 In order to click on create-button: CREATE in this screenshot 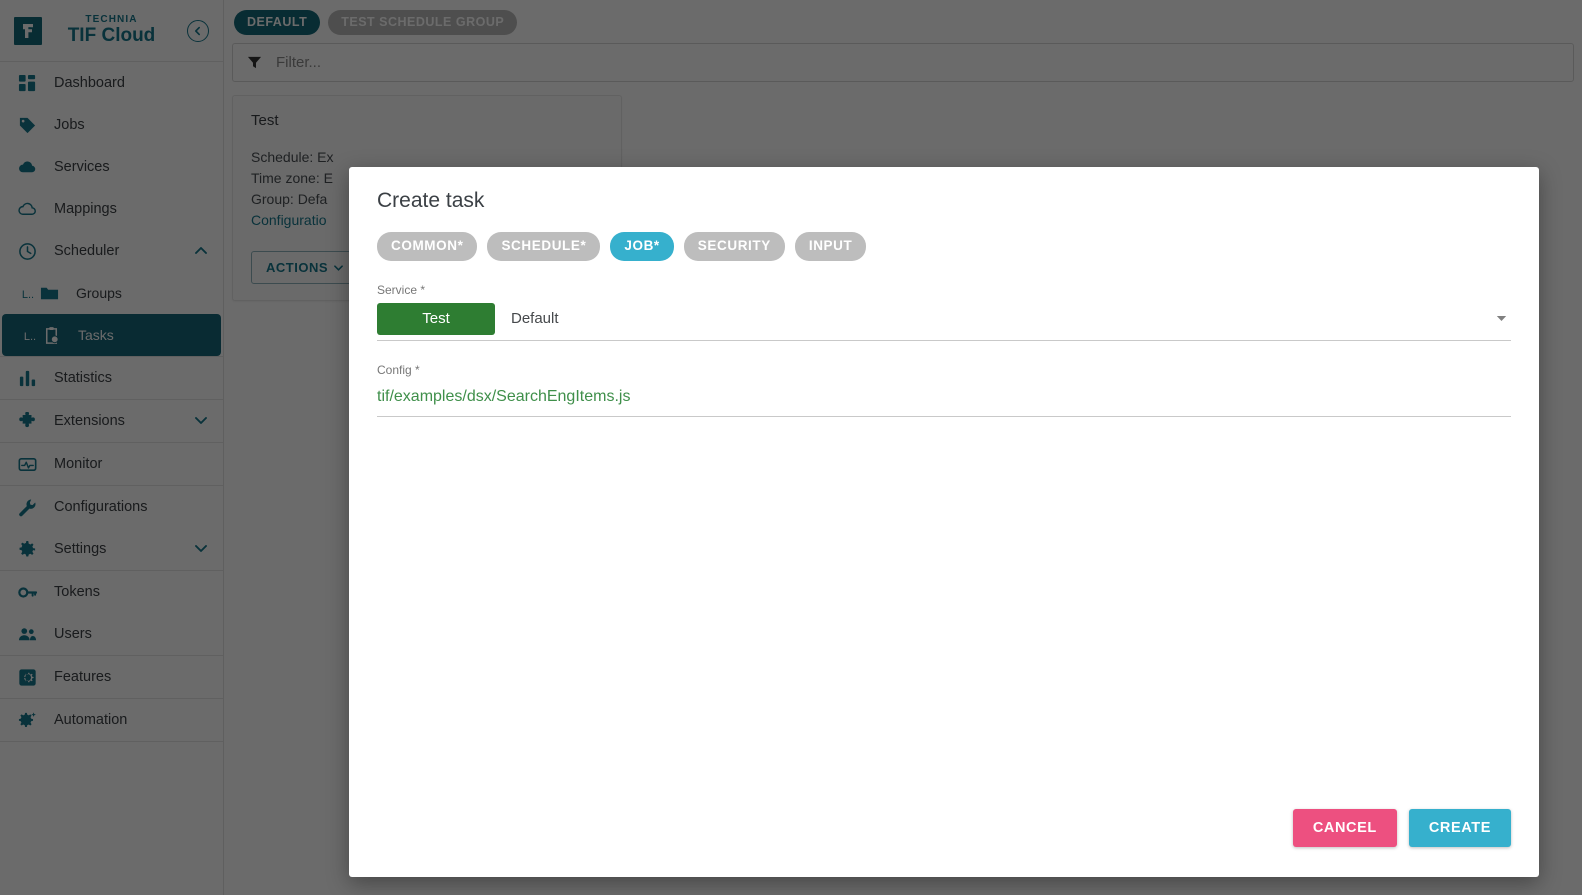, I will do `click(1459, 828)`.